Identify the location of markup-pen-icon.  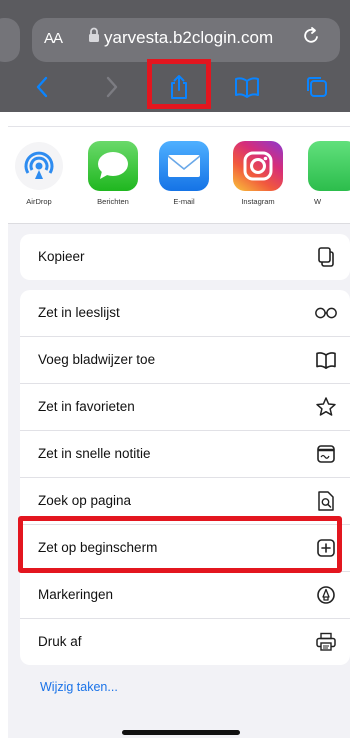
(326, 595).